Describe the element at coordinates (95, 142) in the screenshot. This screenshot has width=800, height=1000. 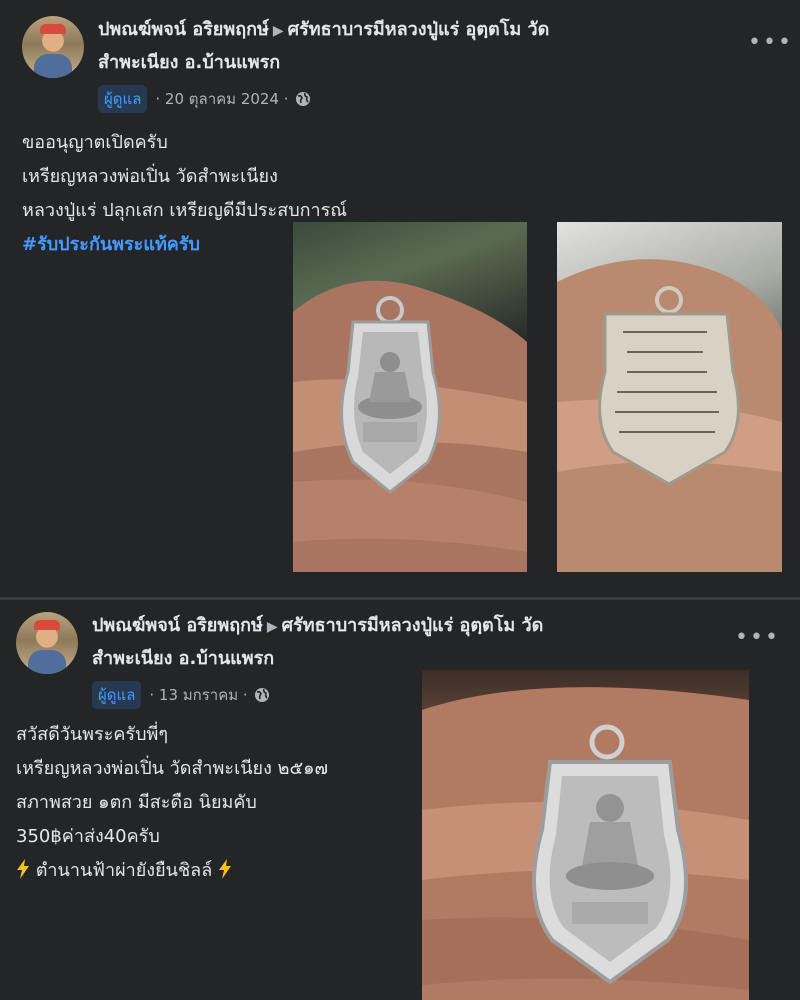
I see `post-line: ขออนุญาตเปิดครับ` at that location.